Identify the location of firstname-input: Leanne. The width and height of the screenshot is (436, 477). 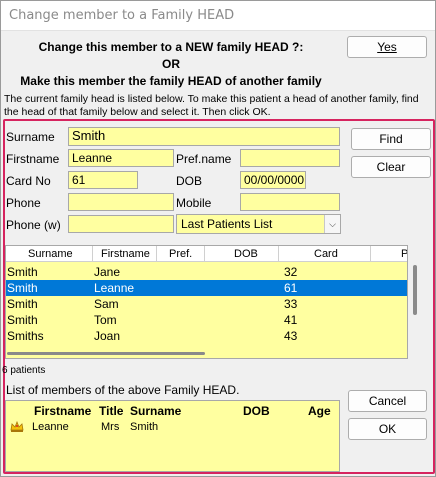
(121, 158).